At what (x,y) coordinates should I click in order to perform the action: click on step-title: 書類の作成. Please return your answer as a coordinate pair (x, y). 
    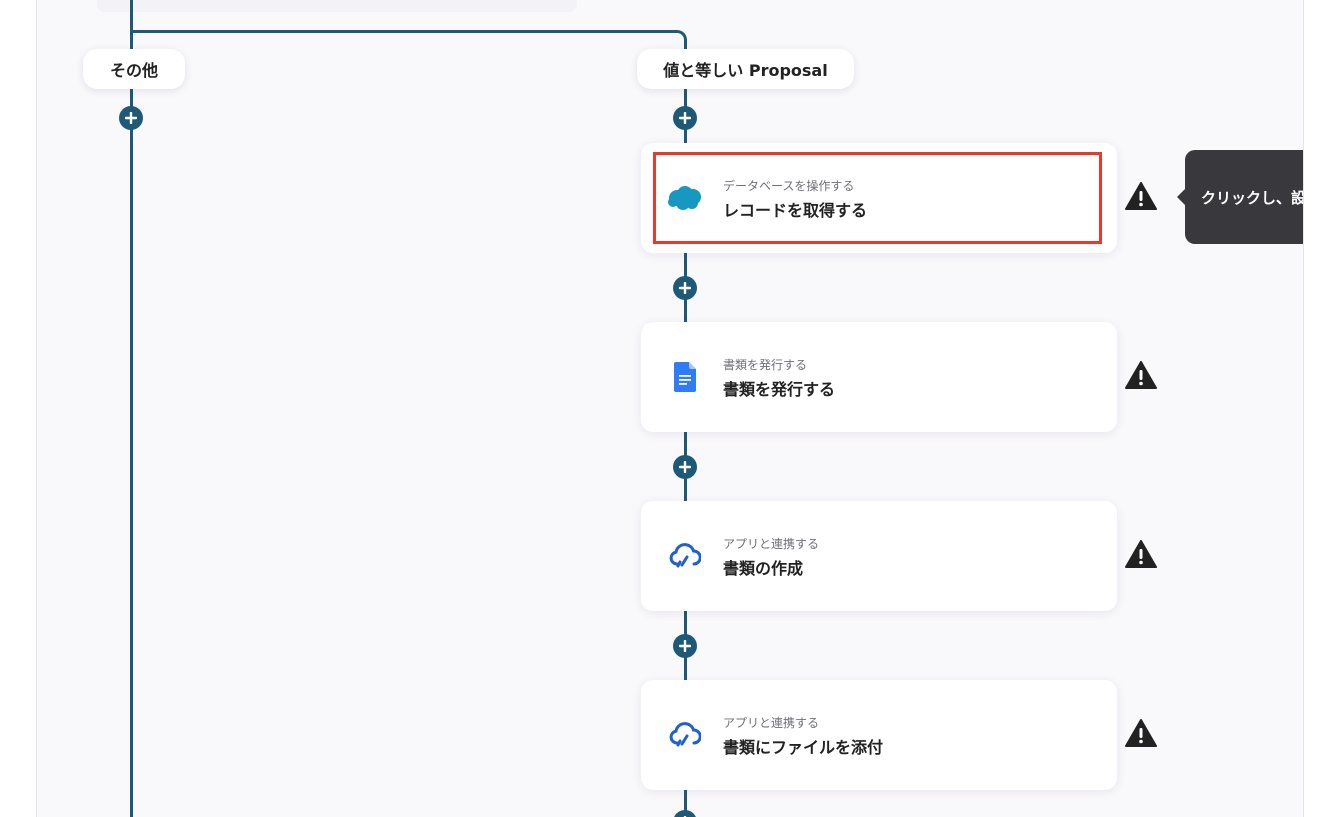
    Looking at the image, I should click on (763, 568).